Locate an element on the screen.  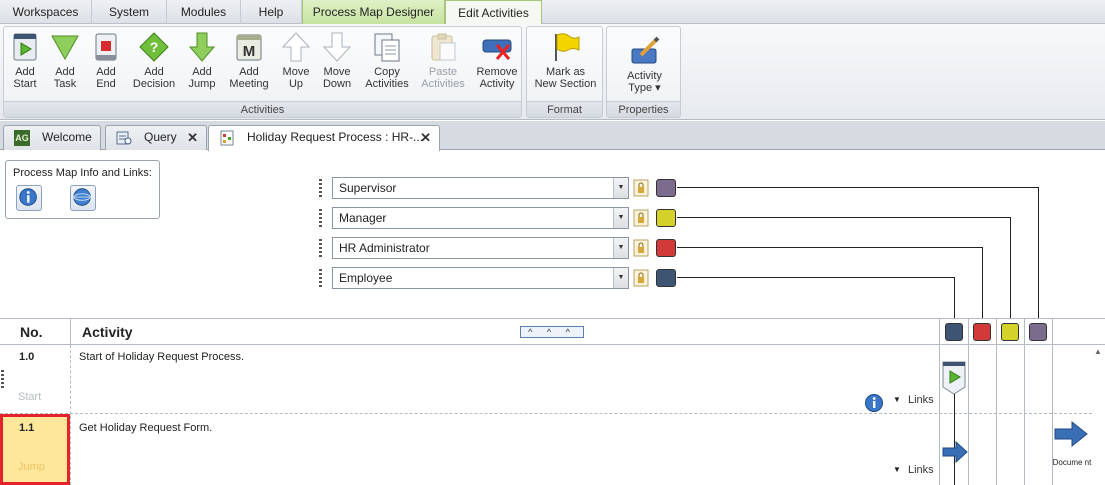
tab-holiday-request-process: Holiday Request Process : HR-... ✕ is located at coordinates (324, 138).